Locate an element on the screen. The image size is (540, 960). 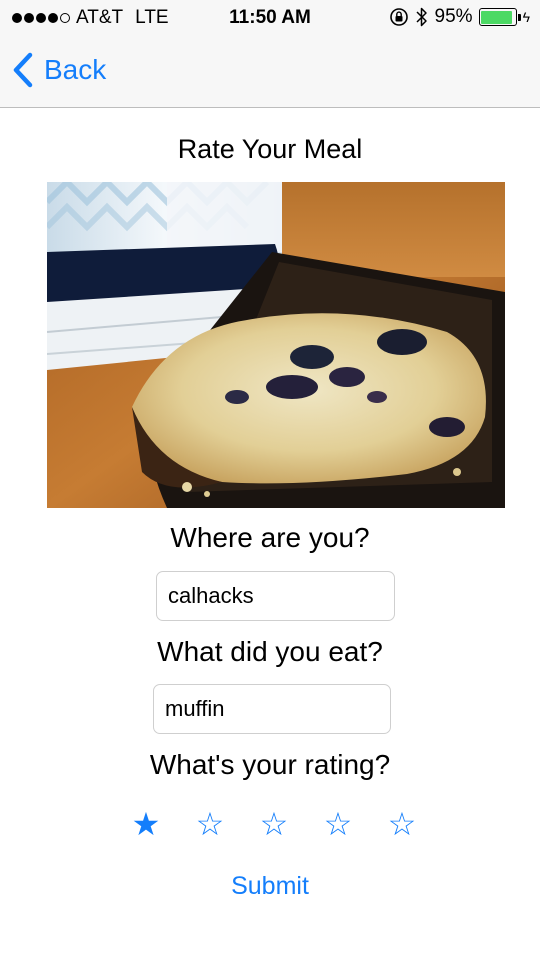
submit-button: Submit is located at coordinates (270, 886).